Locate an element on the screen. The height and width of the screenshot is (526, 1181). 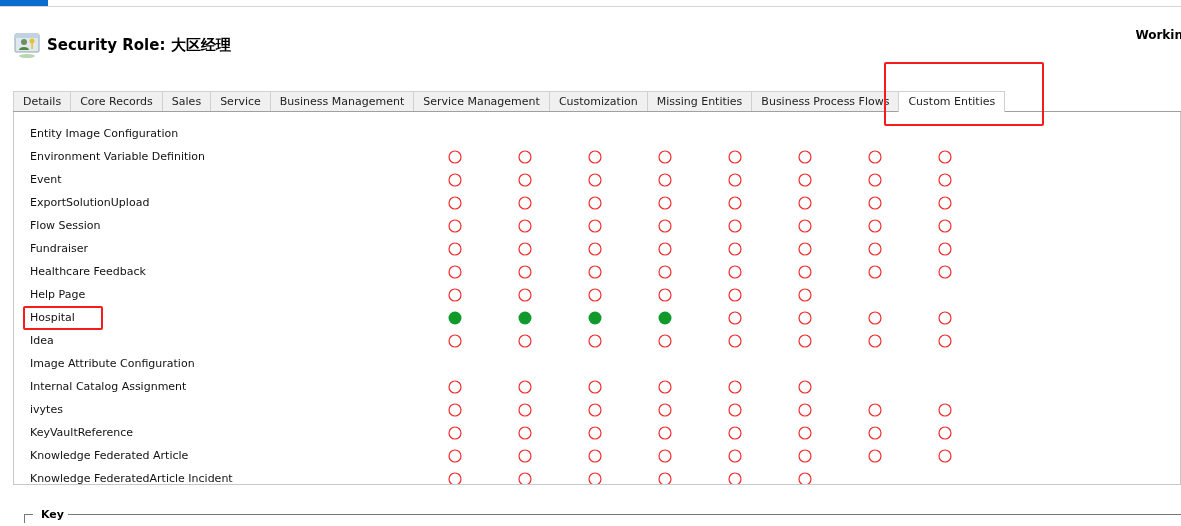
tab: Service is located at coordinates (240, 101).